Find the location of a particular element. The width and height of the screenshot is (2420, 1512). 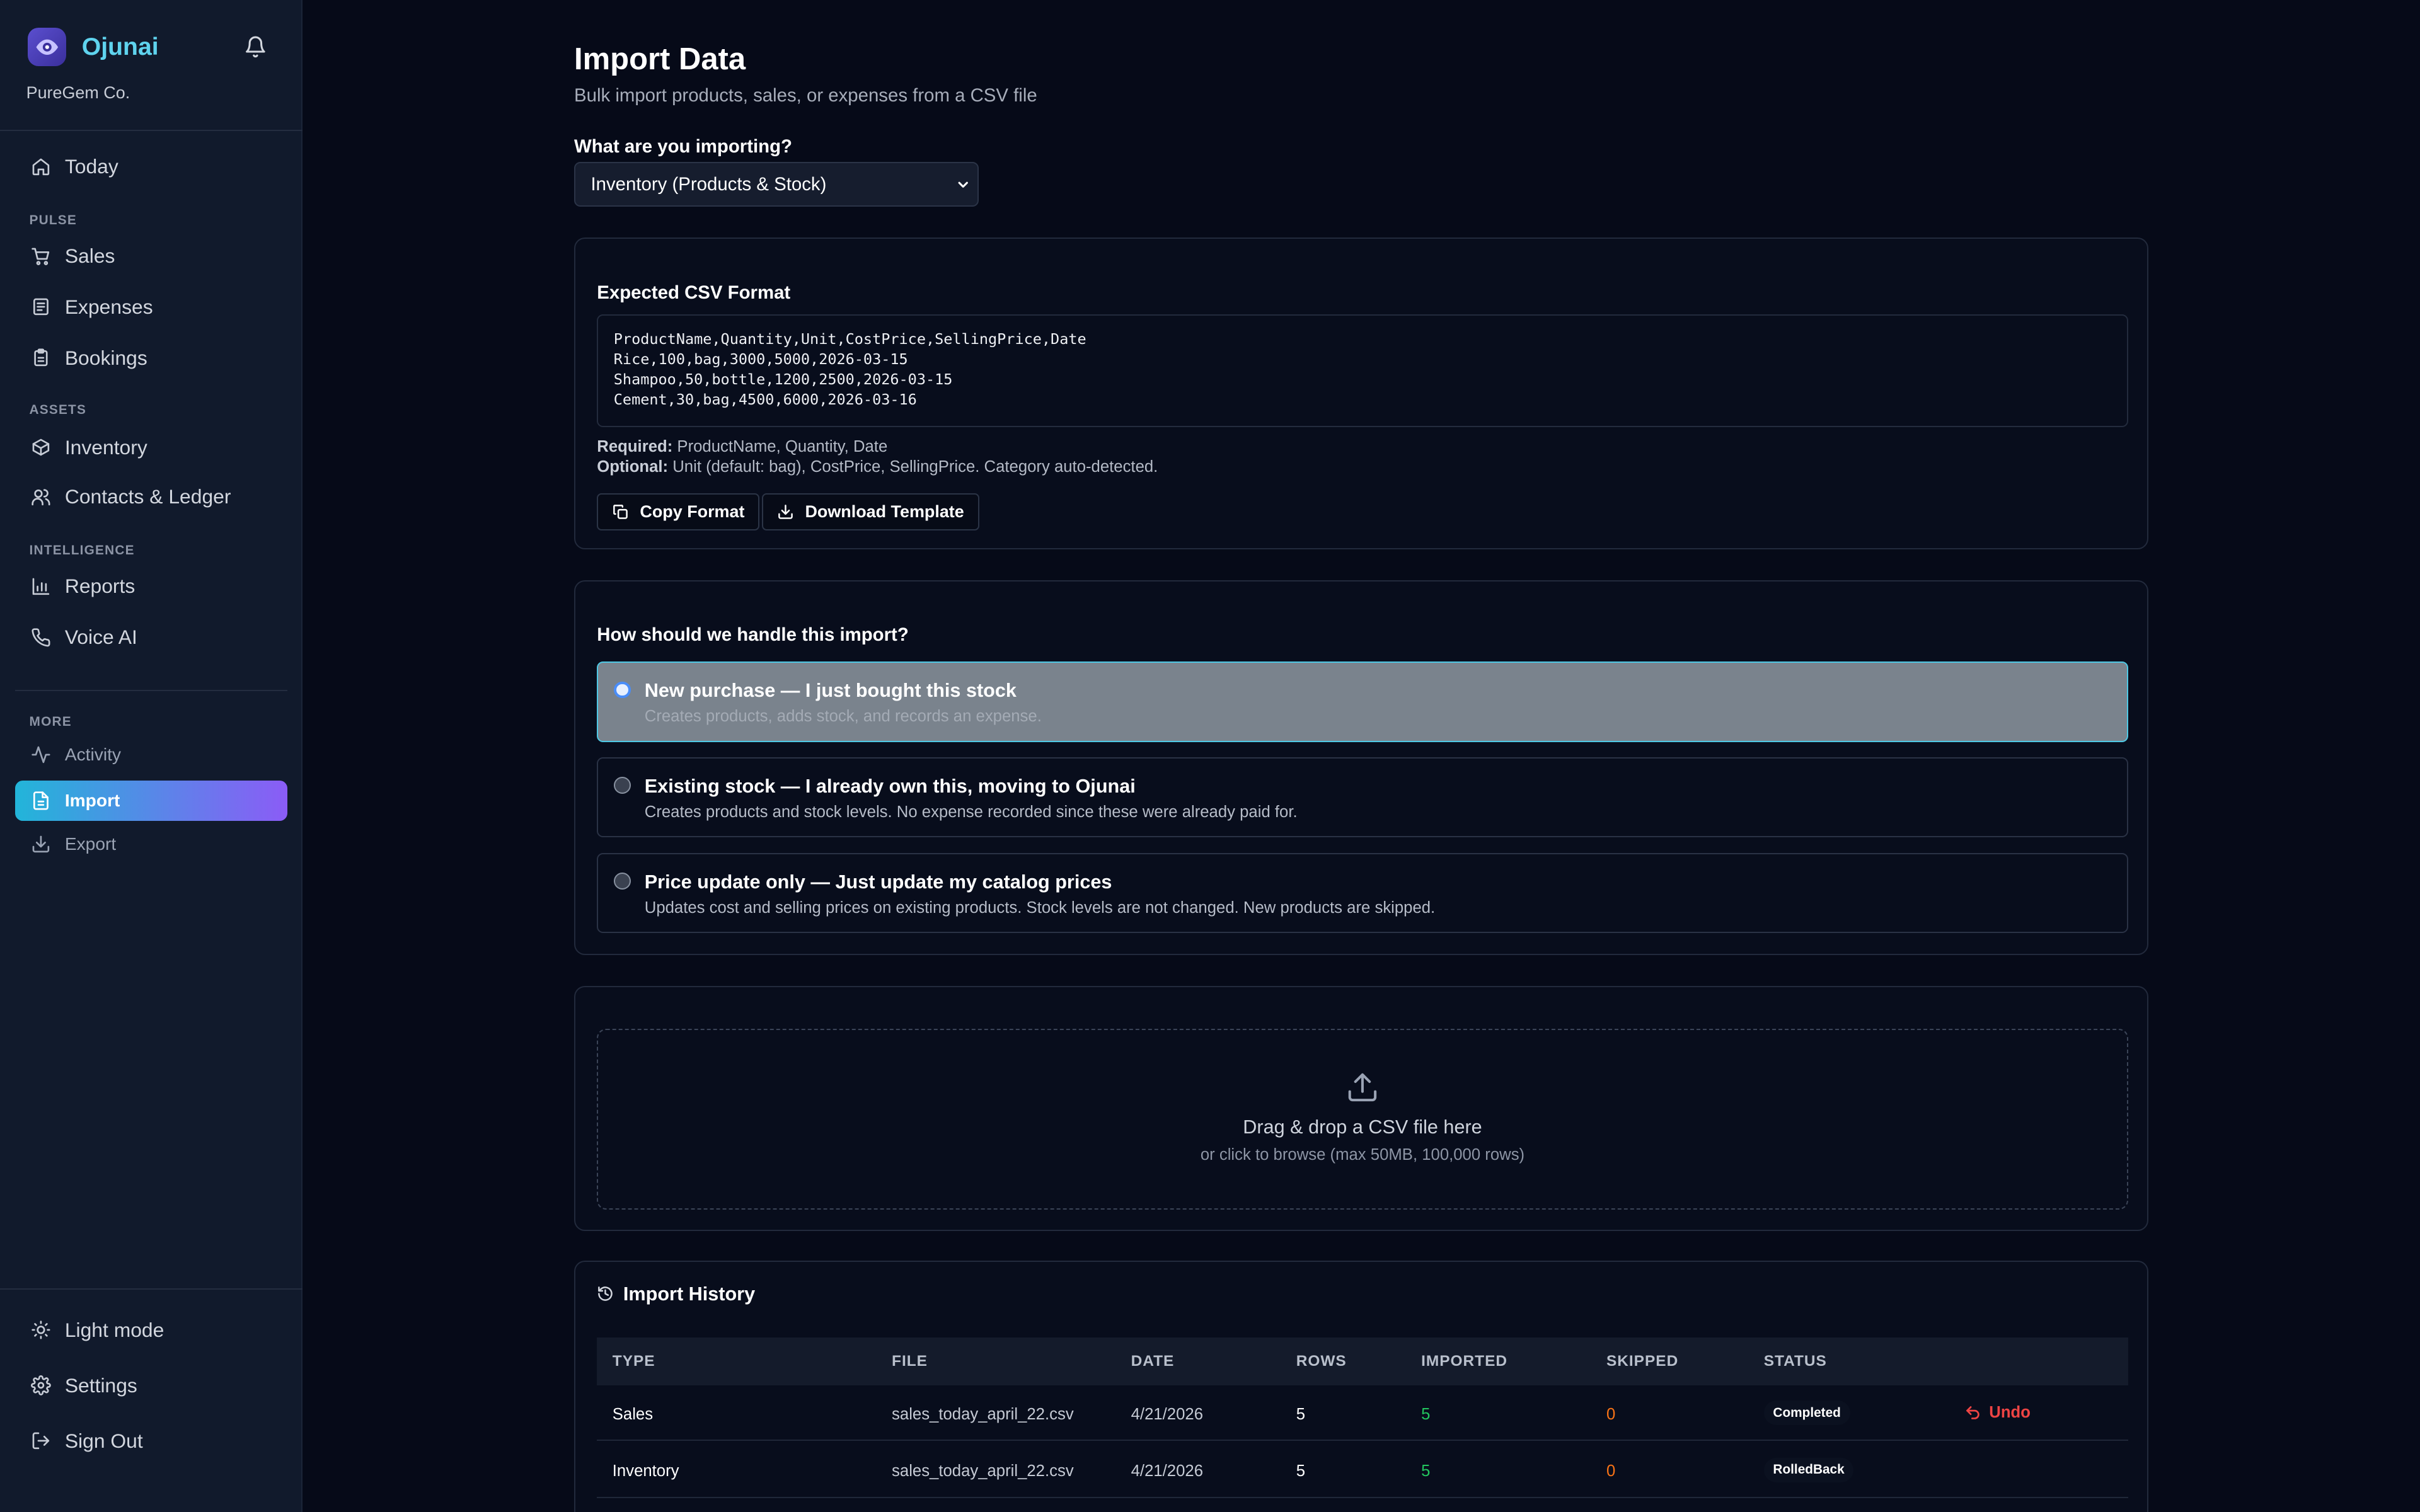

phone-icon is located at coordinates (41, 636).